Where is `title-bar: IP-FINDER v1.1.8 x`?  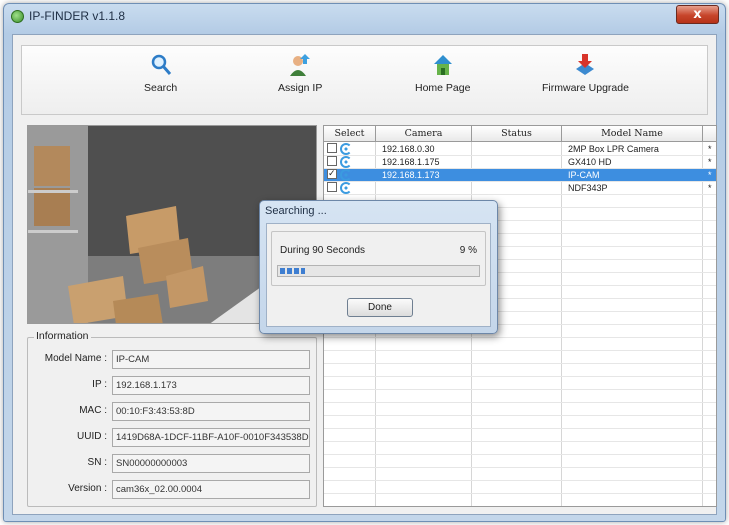
title-bar: IP-FINDER v1.1.8 x is located at coordinates (364, 17).